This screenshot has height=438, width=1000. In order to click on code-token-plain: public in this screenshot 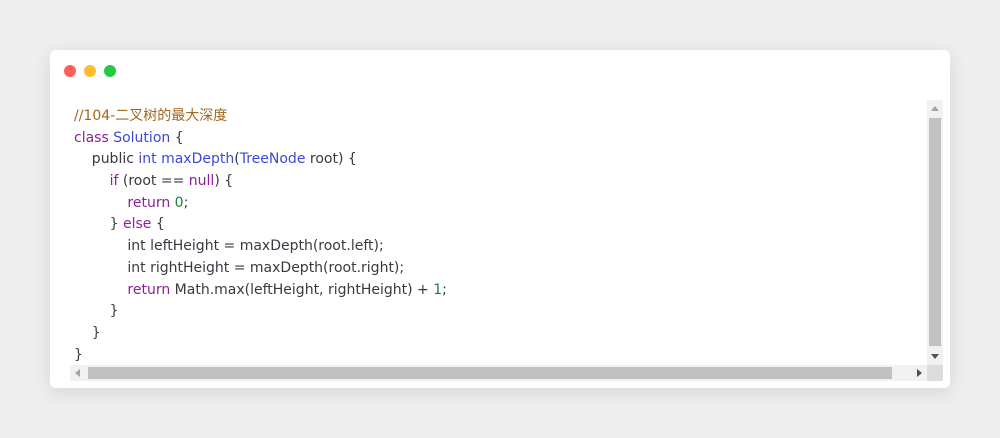, I will do `click(106, 159)`.